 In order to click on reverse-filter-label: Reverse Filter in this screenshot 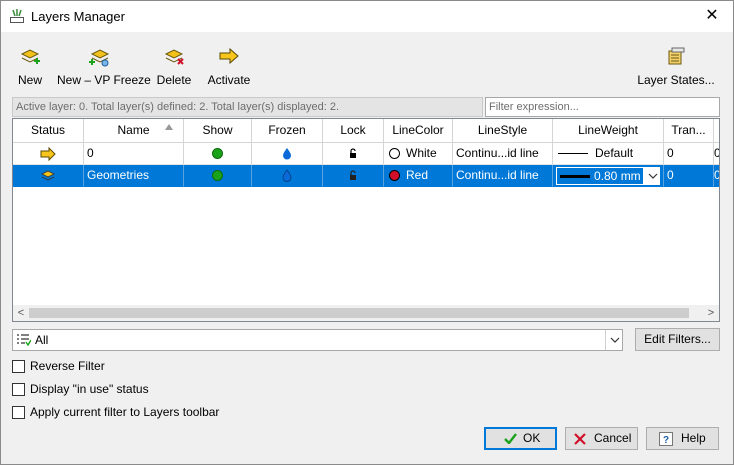, I will do `click(67, 366)`.